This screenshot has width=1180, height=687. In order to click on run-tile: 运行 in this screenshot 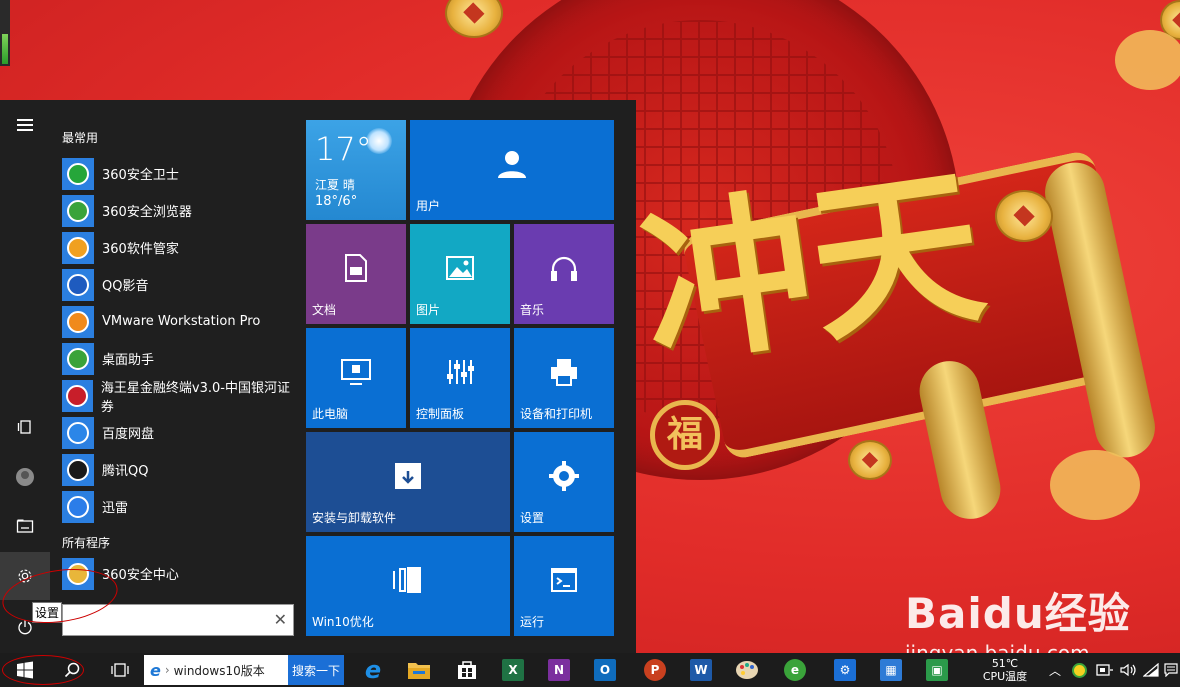, I will do `click(564, 586)`.